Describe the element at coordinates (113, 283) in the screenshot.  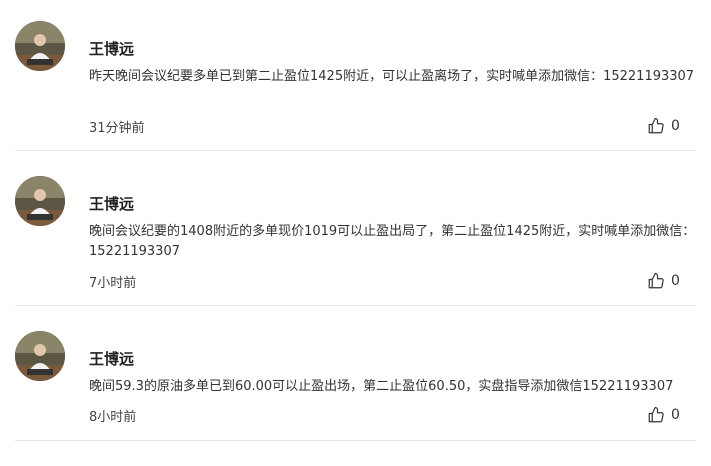
I see `comment-time: 7小时前` at that location.